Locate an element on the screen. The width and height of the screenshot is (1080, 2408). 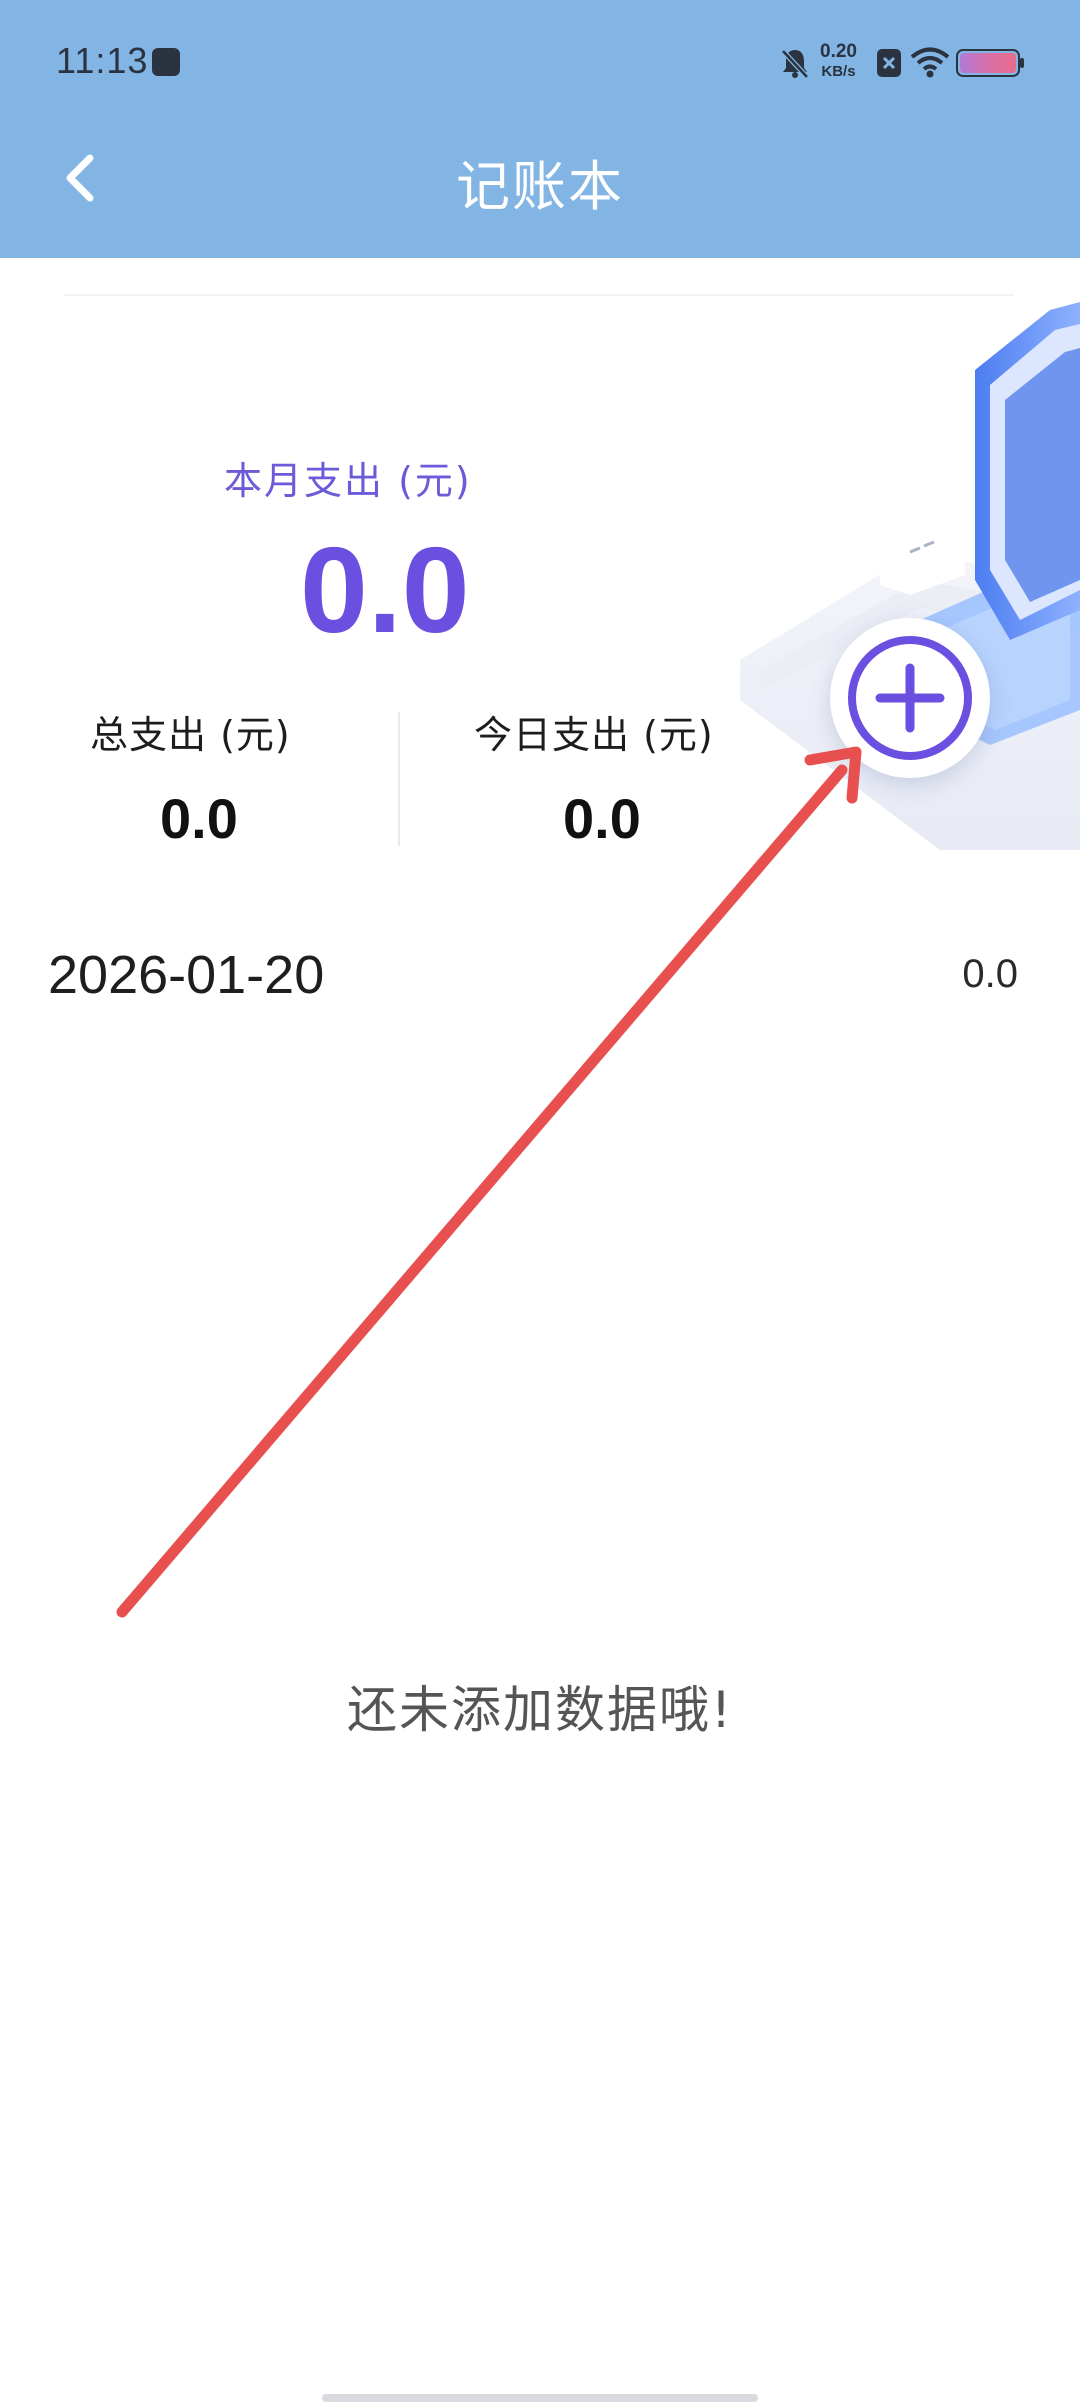
wifi-icon is located at coordinates (930, 62).